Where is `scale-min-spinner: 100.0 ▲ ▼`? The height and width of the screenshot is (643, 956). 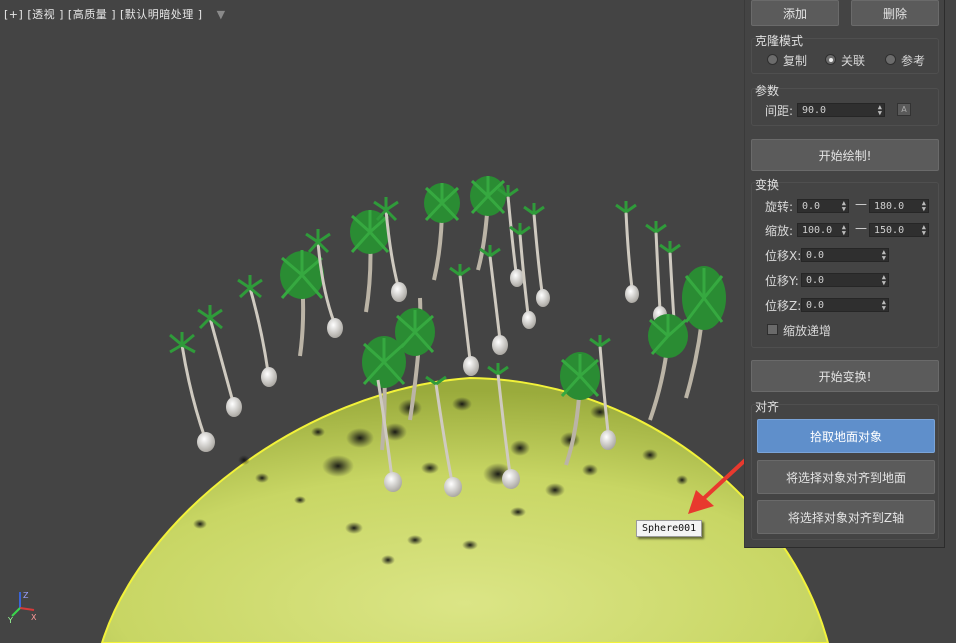
scale-min-spinner: 100.0 ▲ ▼ is located at coordinates (823, 230).